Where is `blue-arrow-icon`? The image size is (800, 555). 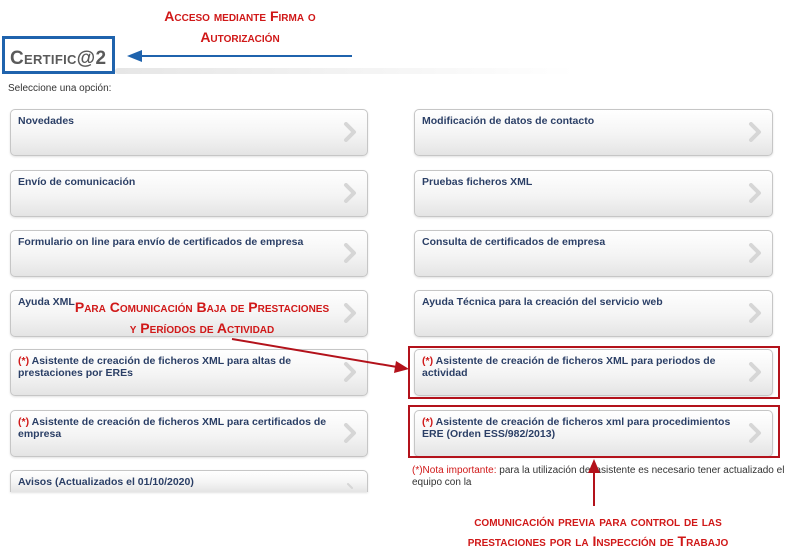 blue-arrow-icon is located at coordinates (239, 56).